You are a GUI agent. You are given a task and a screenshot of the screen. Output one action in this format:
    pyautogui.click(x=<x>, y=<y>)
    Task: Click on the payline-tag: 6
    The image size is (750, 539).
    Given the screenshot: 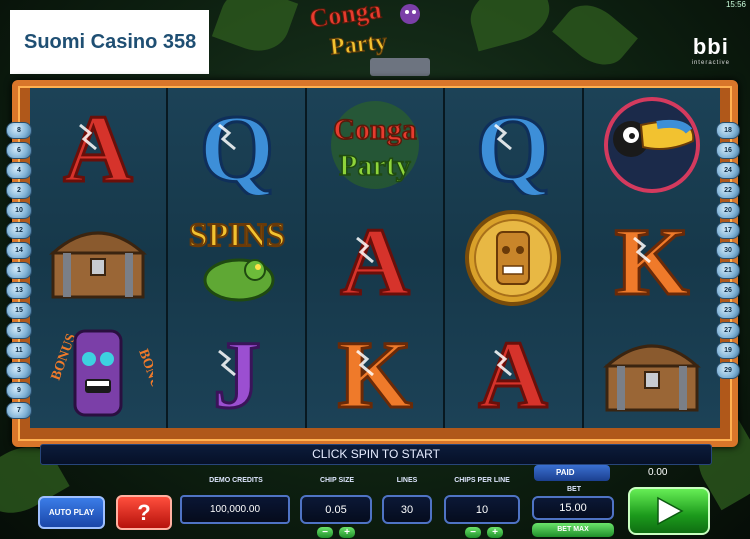 What is the action you would take?
    pyautogui.click(x=19, y=150)
    